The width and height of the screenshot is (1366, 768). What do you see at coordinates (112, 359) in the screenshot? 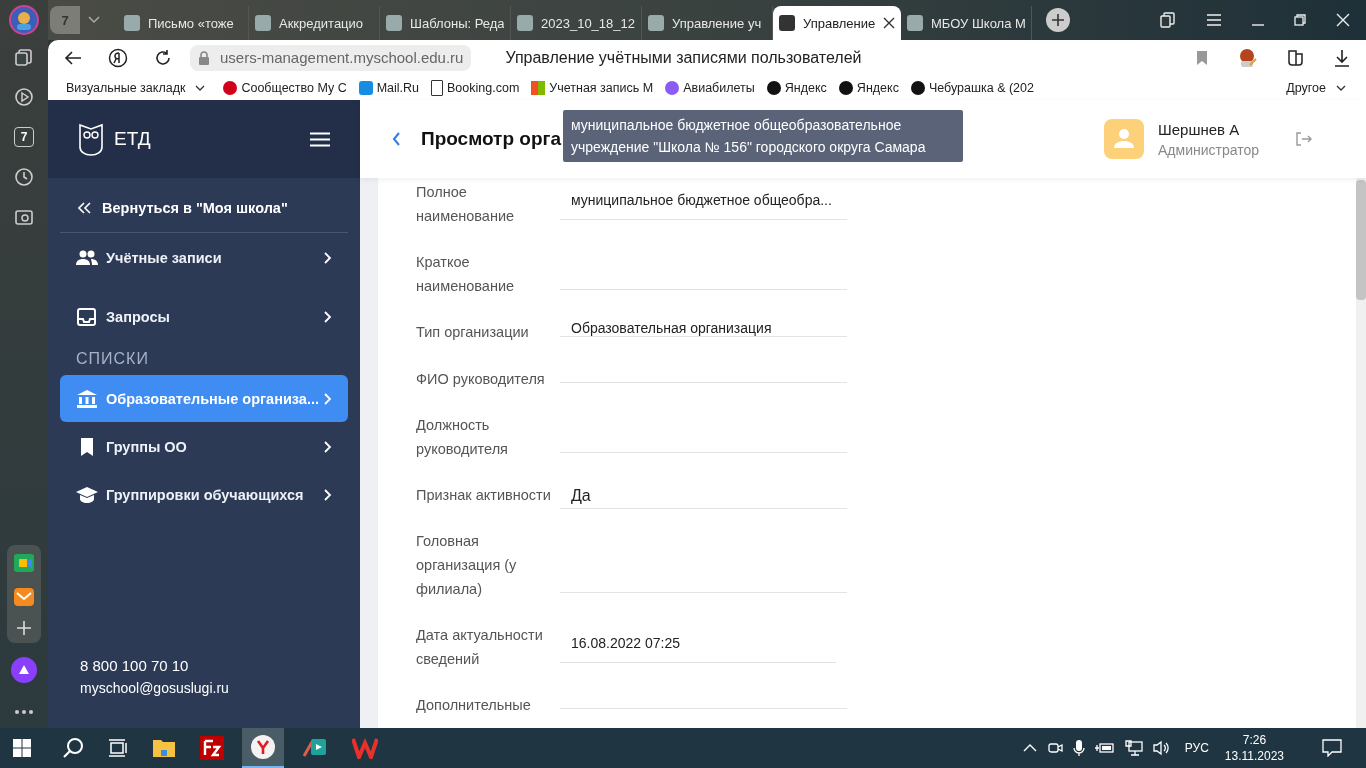
I see `section-heading: СПИСКИ` at bounding box center [112, 359].